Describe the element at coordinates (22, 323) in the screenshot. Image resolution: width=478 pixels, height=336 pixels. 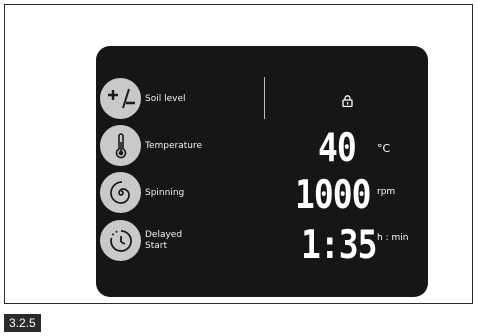
I see `section-number: 3.2.5` at that location.